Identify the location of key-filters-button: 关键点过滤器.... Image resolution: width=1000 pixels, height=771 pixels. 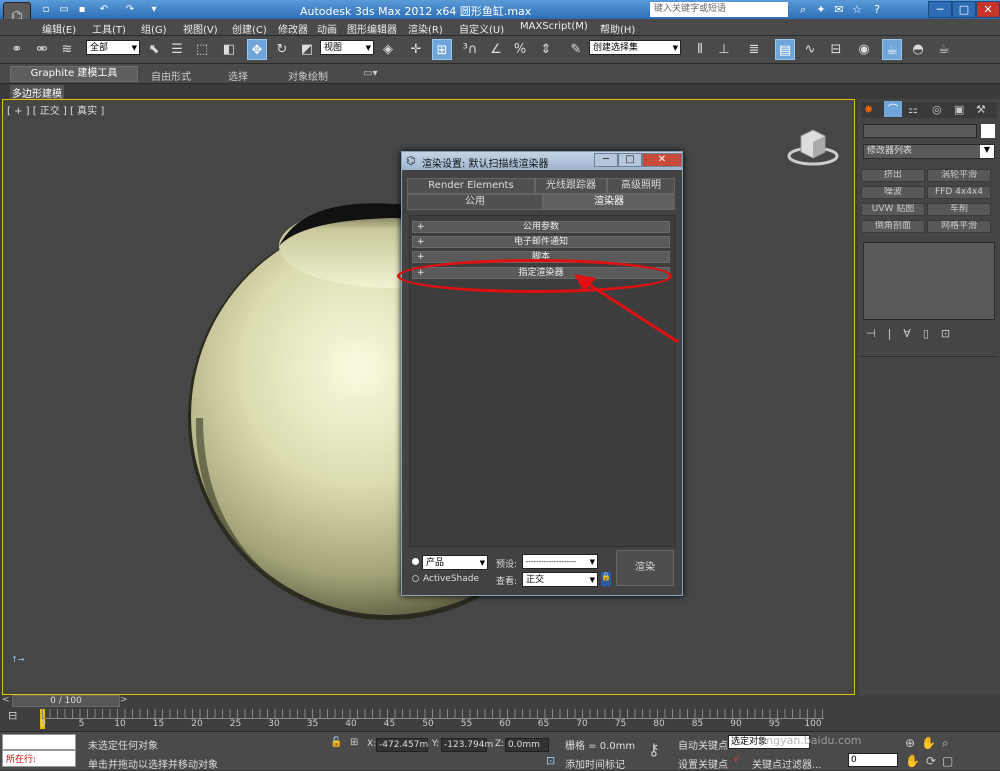
(787, 763).